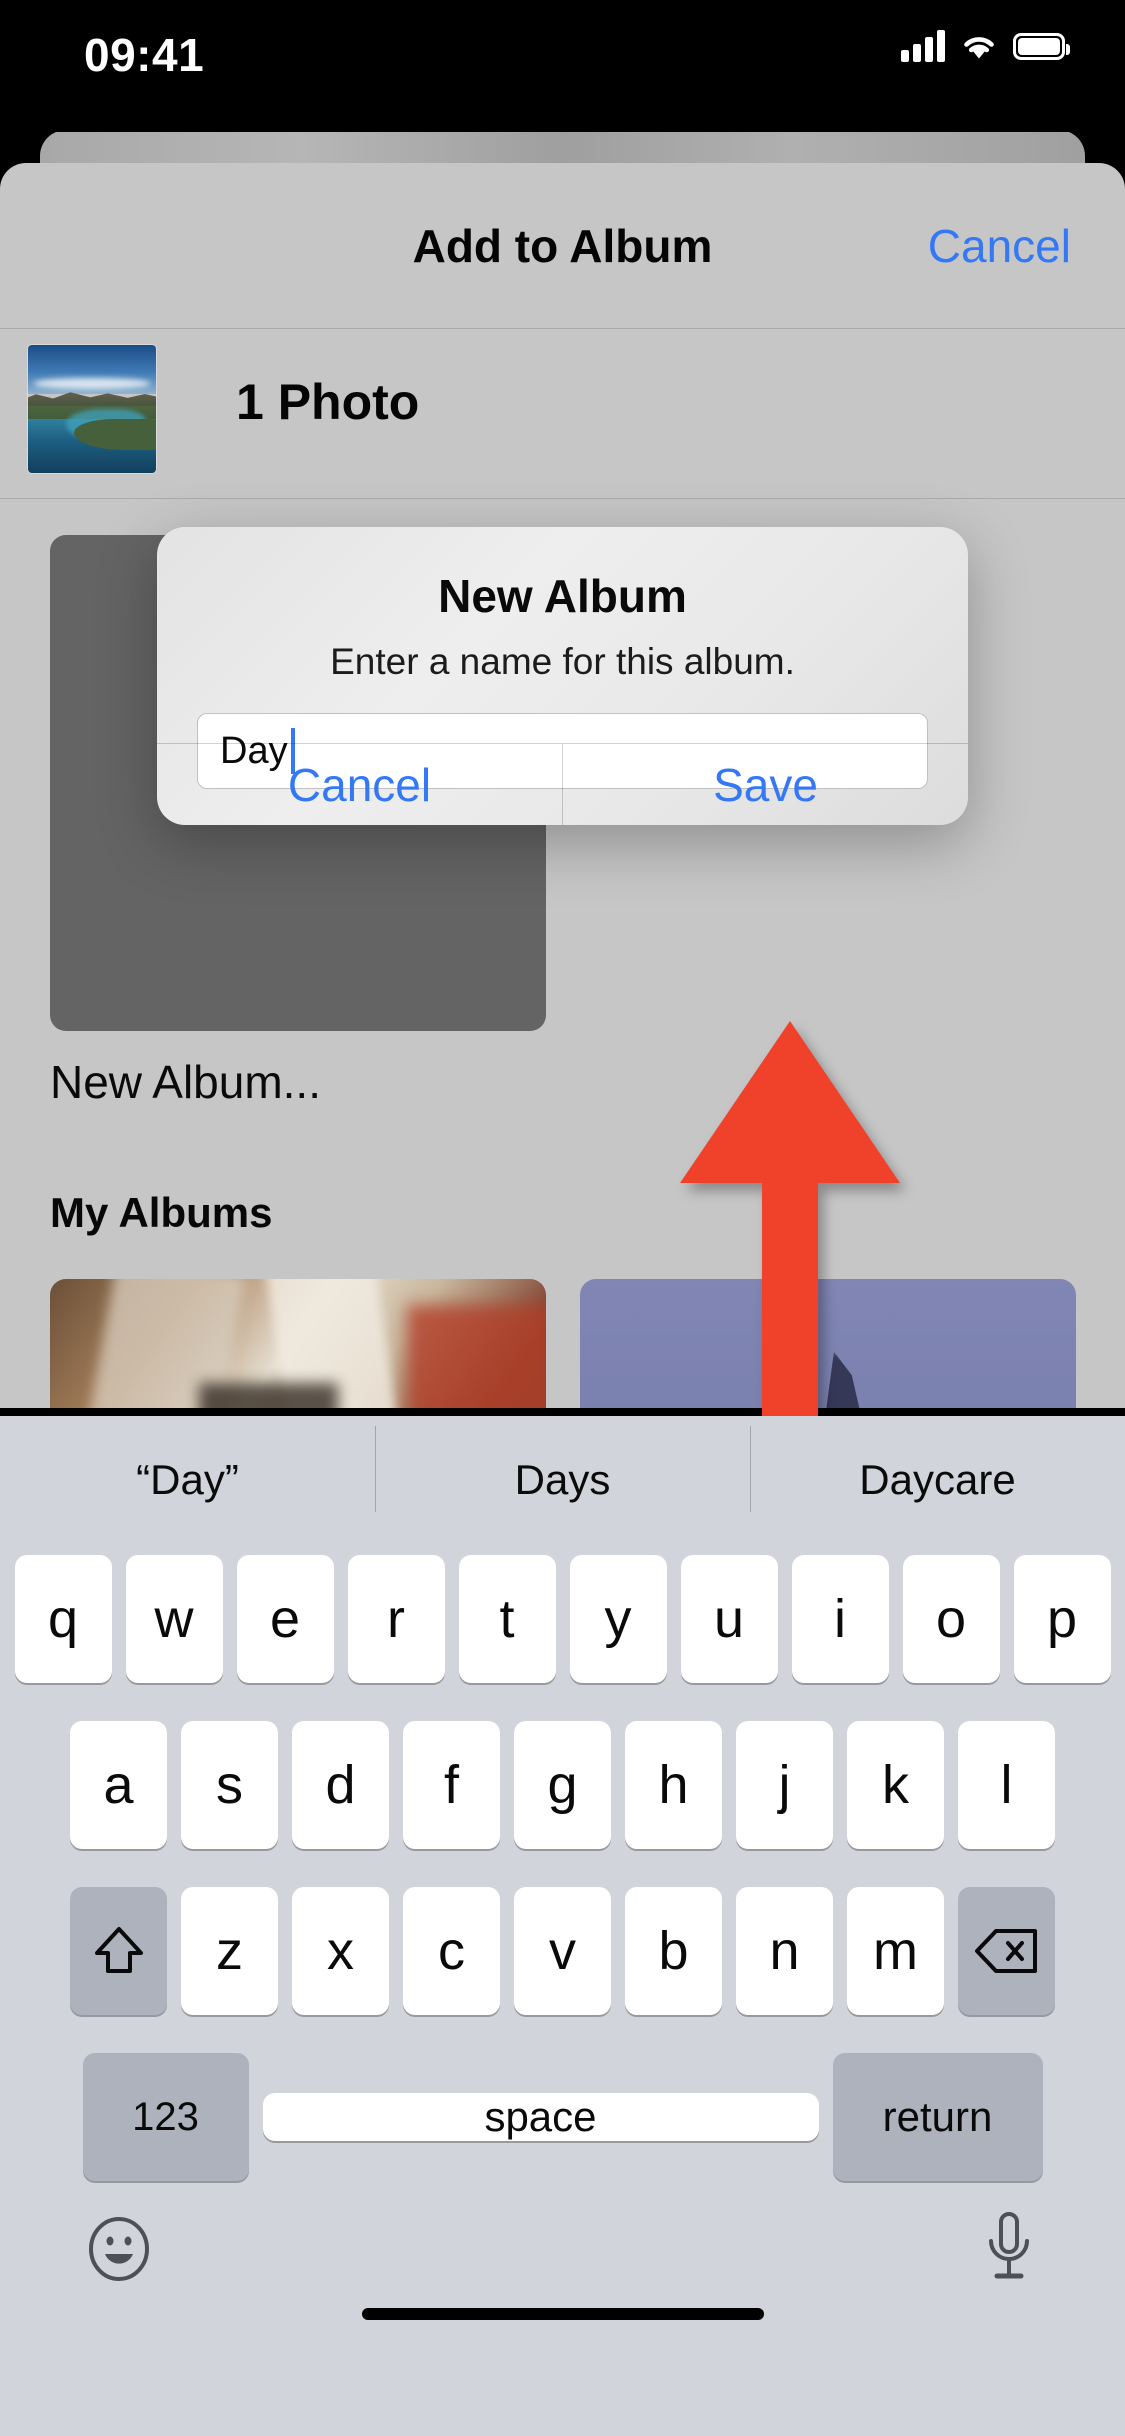 The image size is (1125, 2436). I want to click on key-v: v, so click(562, 1951).